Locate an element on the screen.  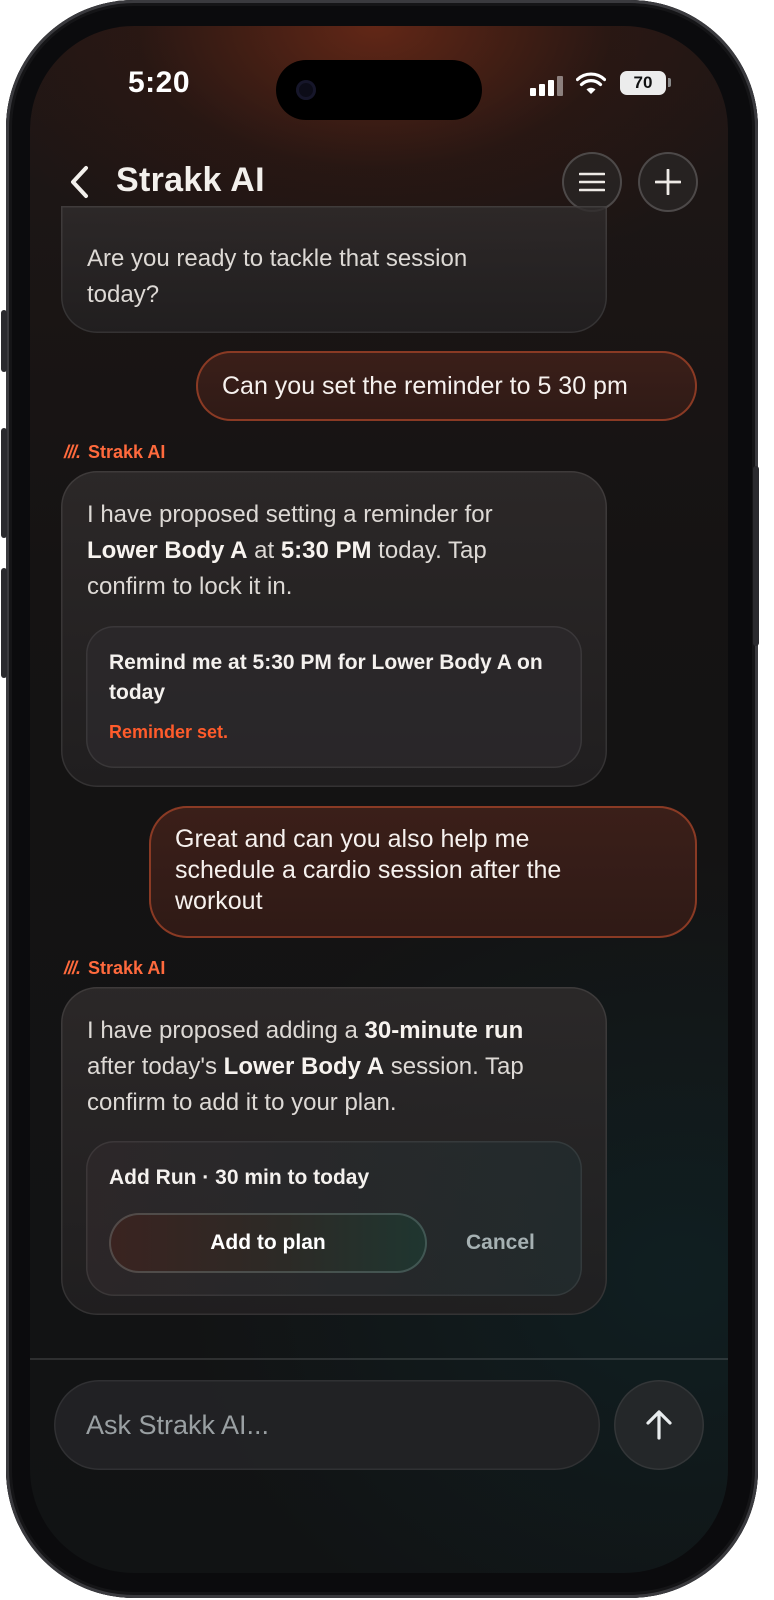
chevron-left-icon is located at coordinates (79, 182).